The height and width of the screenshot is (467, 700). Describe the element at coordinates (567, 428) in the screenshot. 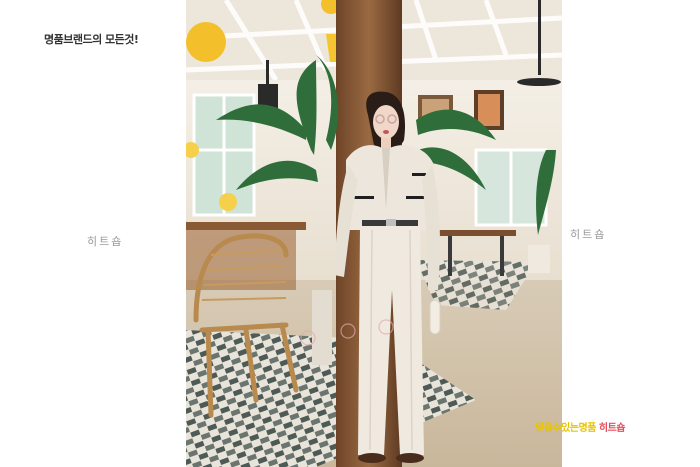

I see `slogan-part-yellow: 믿을수있는명품` at that location.